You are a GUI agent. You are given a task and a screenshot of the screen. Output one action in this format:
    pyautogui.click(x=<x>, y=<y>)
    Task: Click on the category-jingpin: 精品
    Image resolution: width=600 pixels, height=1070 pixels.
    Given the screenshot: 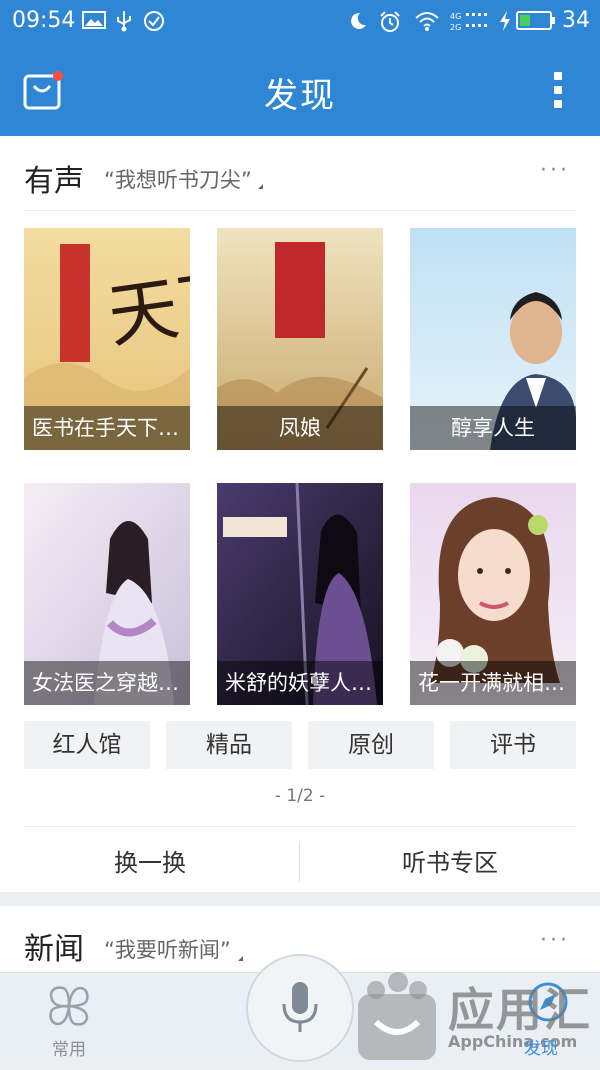 What is the action you would take?
    pyautogui.click(x=229, y=745)
    